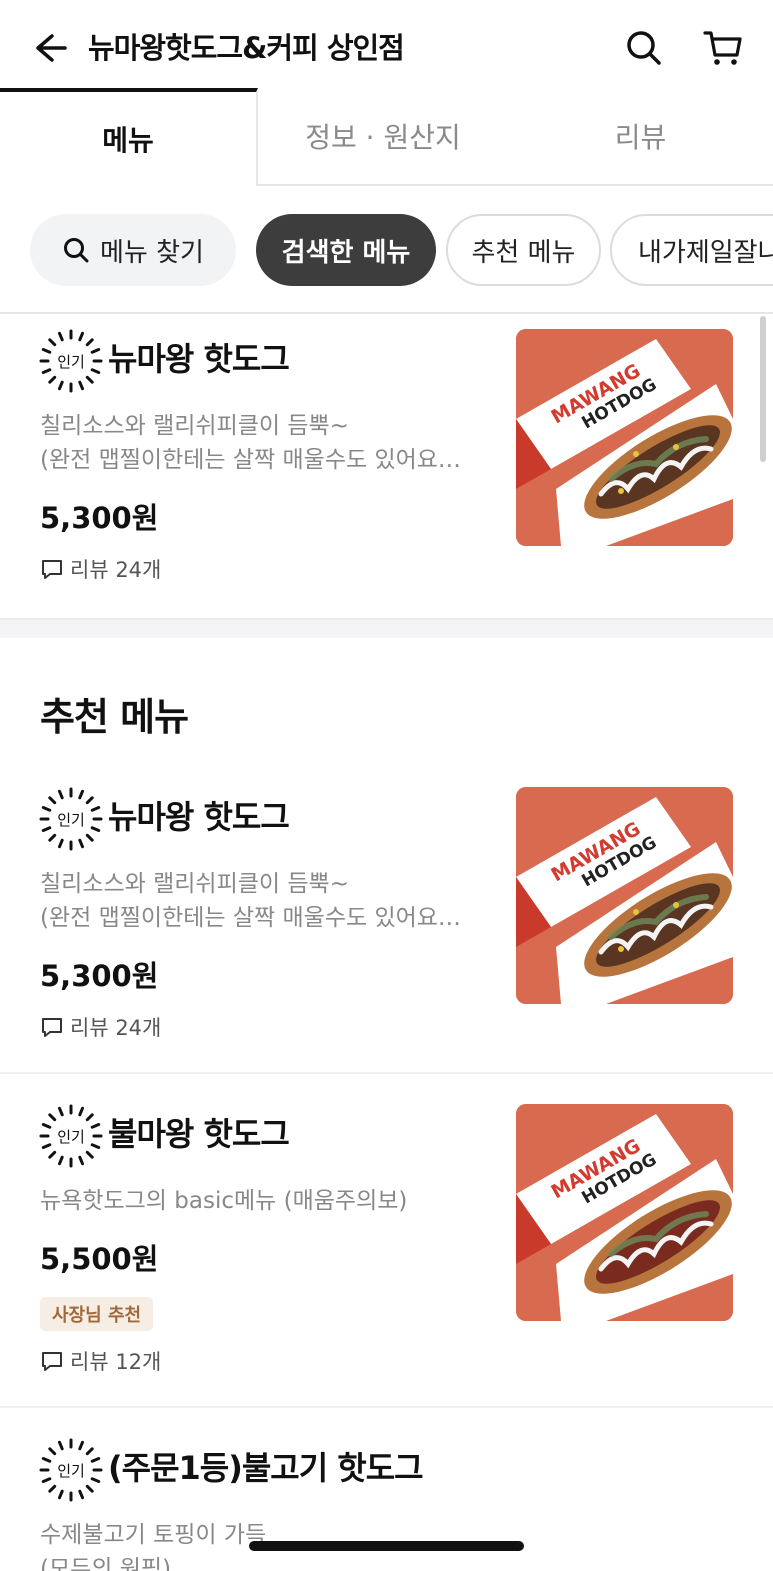 The image size is (773, 1571). What do you see at coordinates (129, 137) in the screenshot?
I see `tab-menu: 메뉴` at bounding box center [129, 137].